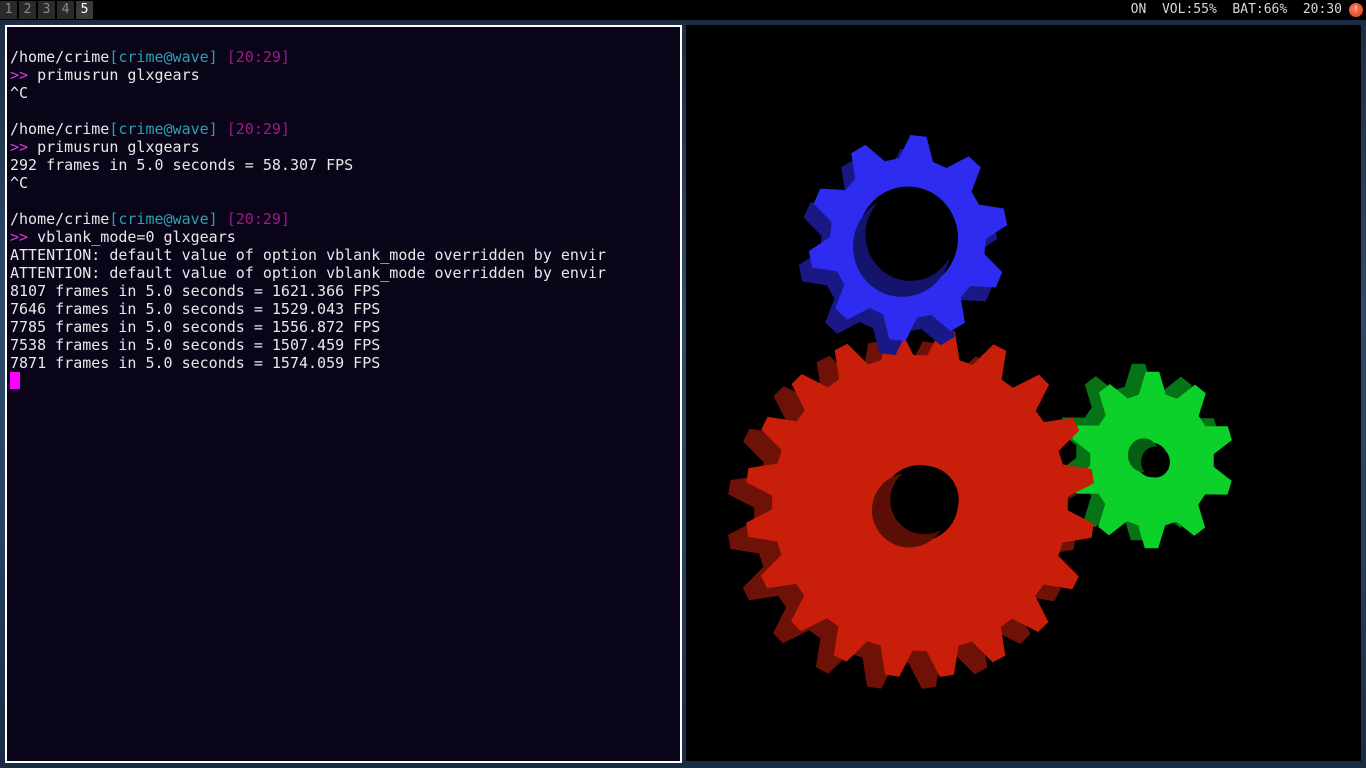 The width and height of the screenshot is (1366, 768). Describe the element at coordinates (1236, 9) in the screenshot. I see `status-text: ON VOL:55% BAT:66% 20:30` at that location.